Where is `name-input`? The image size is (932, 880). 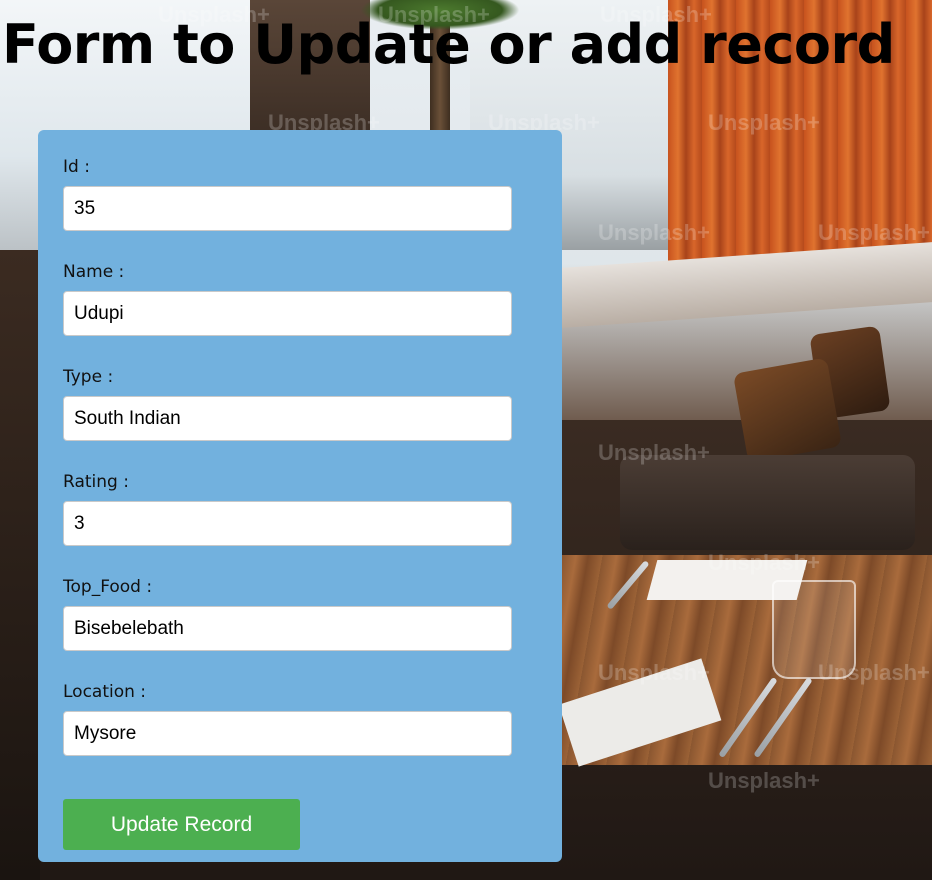
name-input is located at coordinates (287, 313).